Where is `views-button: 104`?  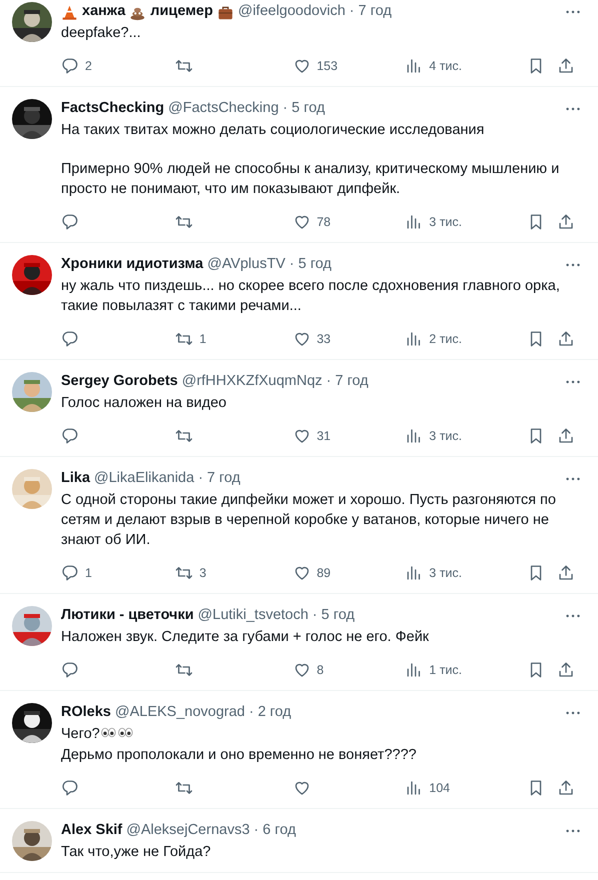 views-button: 104 is located at coordinates (466, 788).